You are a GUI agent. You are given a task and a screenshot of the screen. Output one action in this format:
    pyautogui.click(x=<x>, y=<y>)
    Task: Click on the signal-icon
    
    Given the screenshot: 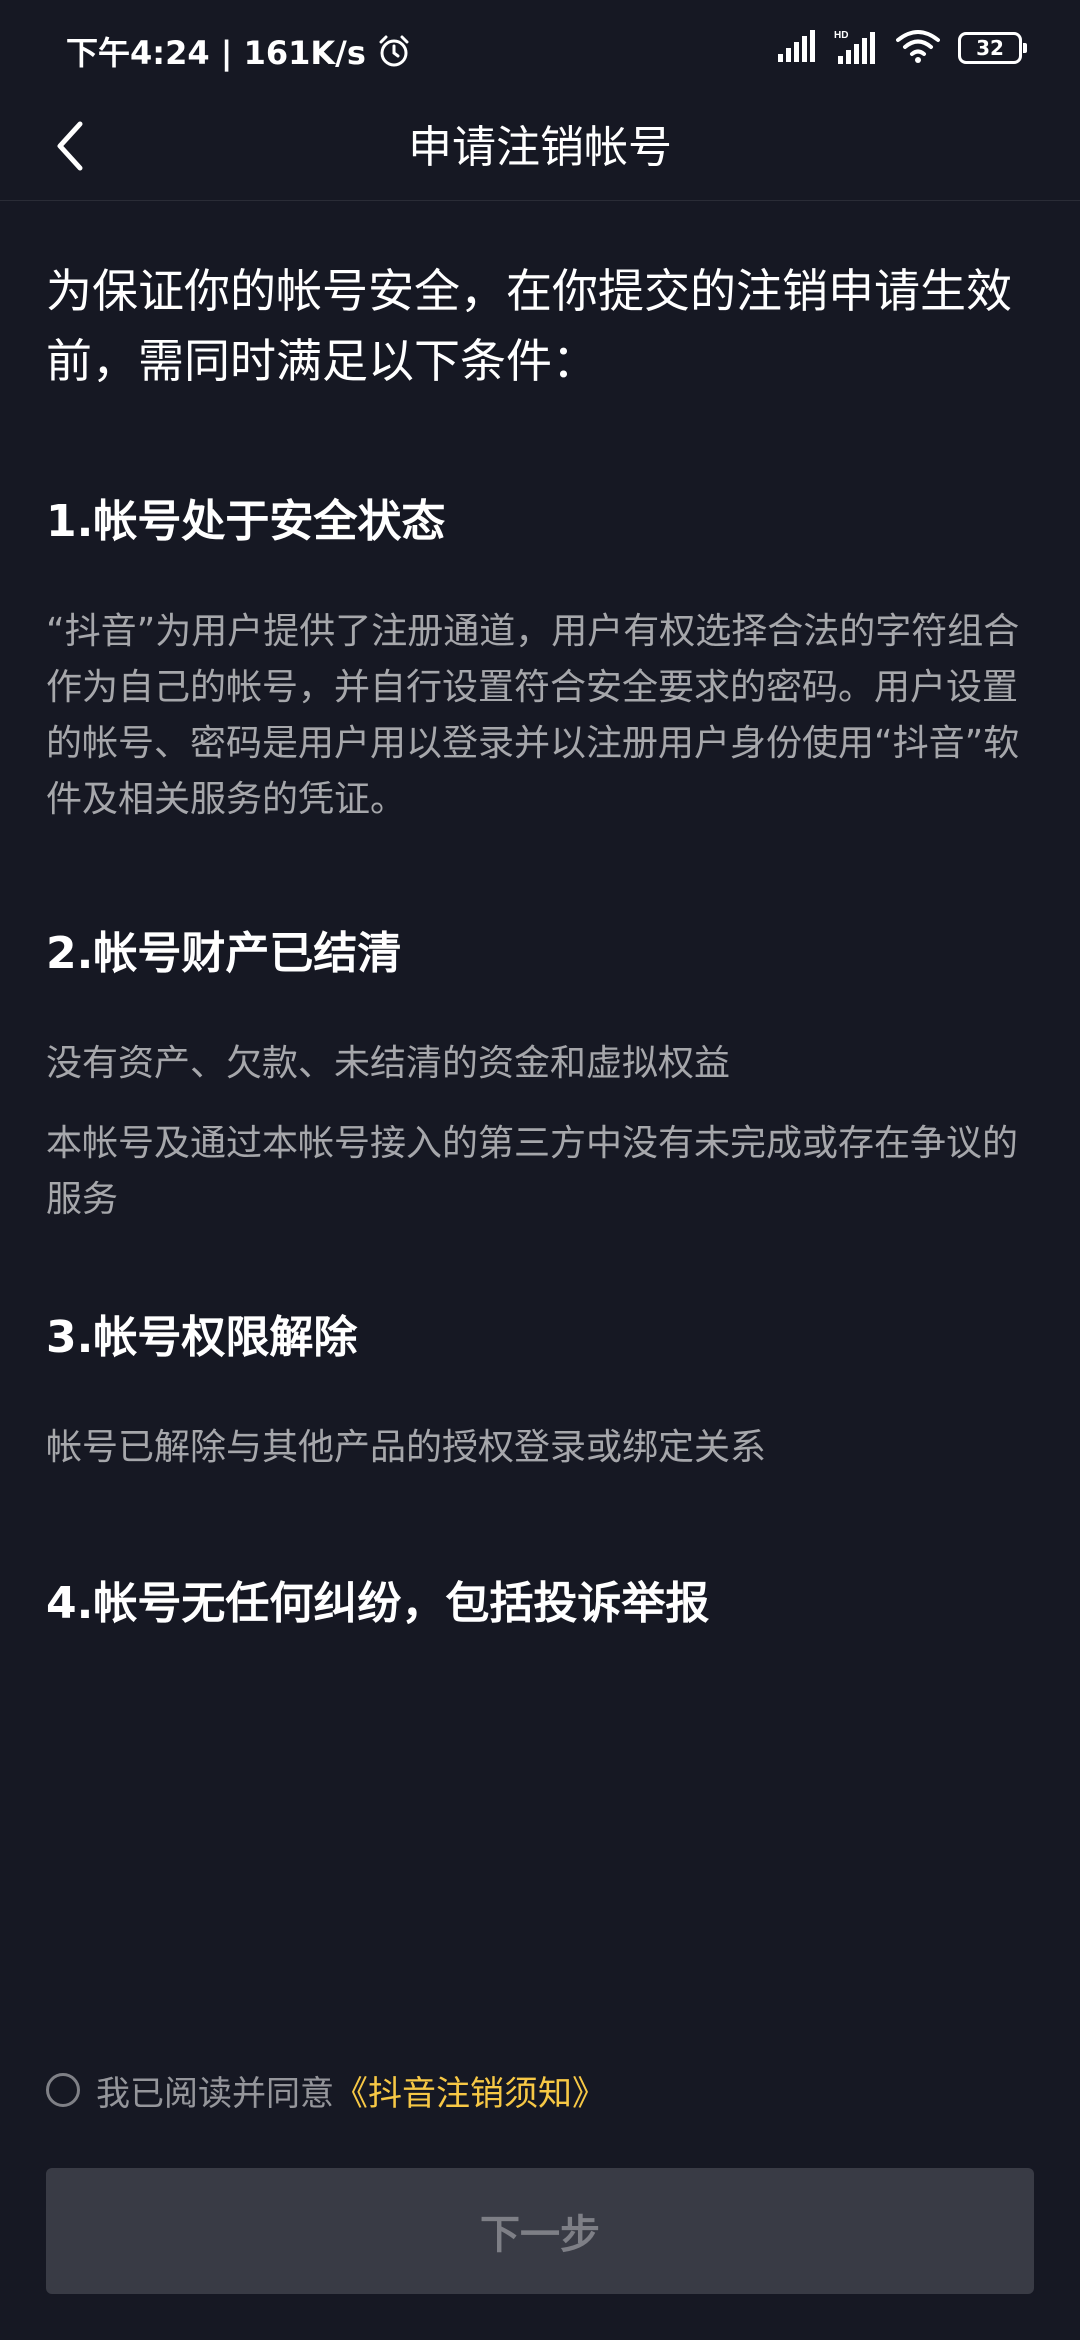 What is the action you would take?
    pyautogui.click(x=796, y=48)
    